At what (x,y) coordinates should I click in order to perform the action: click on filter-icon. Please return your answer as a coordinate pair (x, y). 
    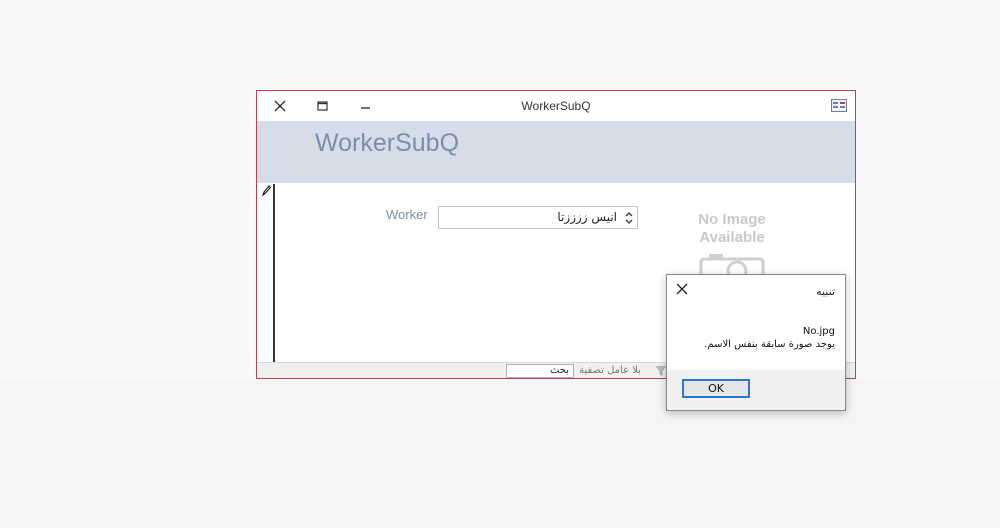
    Looking at the image, I should click on (661, 371).